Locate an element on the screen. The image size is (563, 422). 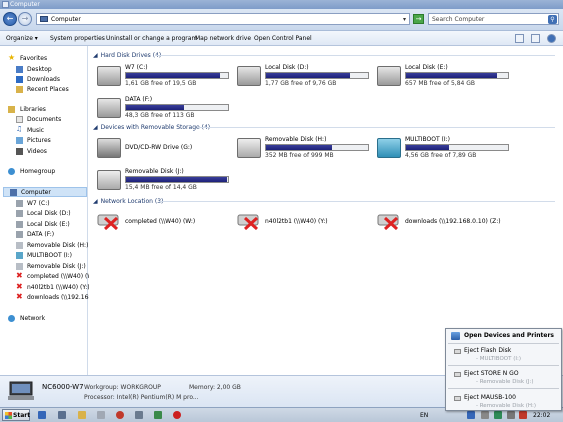
nav-drive-e: Local Disk (E:) is located at coordinates (43, 225).